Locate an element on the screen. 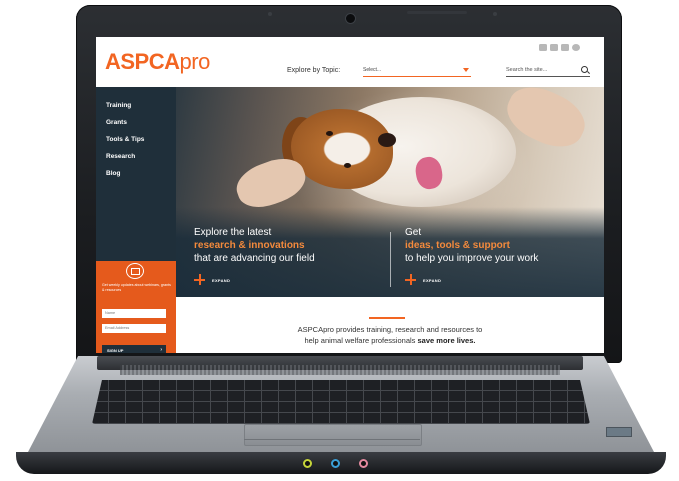 This screenshot has height=481, width=679. speaker-grille is located at coordinates (340, 370).